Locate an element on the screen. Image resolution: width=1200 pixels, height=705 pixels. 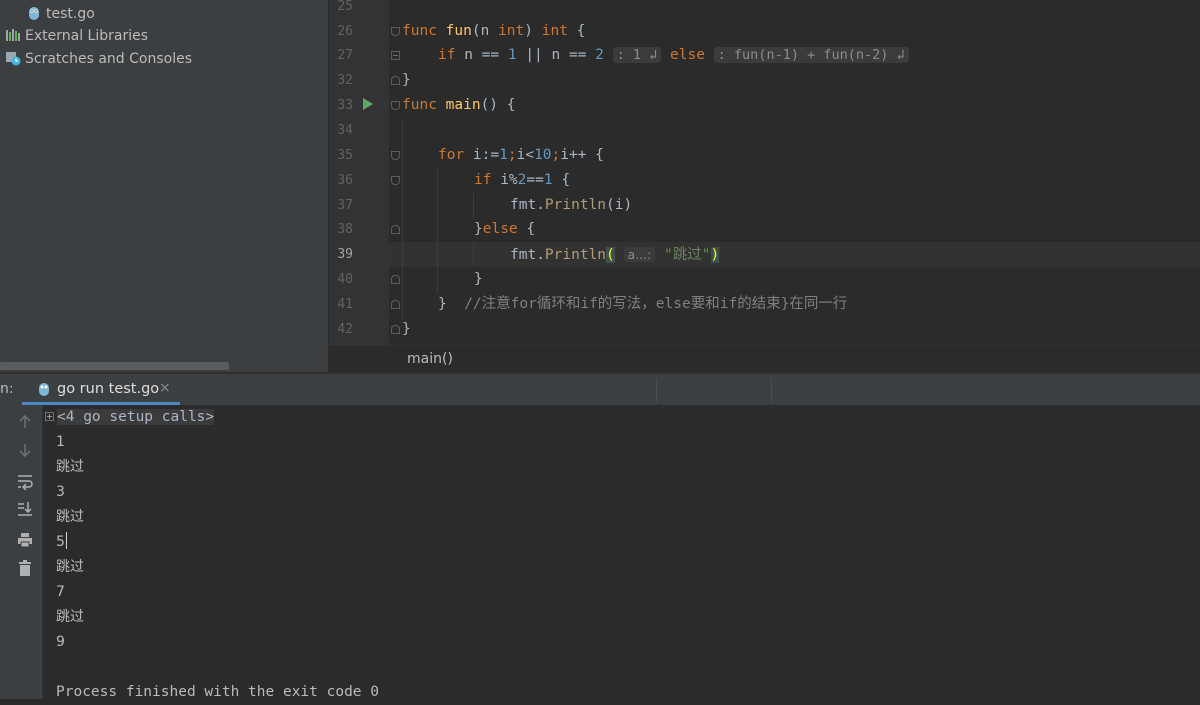
expand-icon is located at coordinates (49, 416).